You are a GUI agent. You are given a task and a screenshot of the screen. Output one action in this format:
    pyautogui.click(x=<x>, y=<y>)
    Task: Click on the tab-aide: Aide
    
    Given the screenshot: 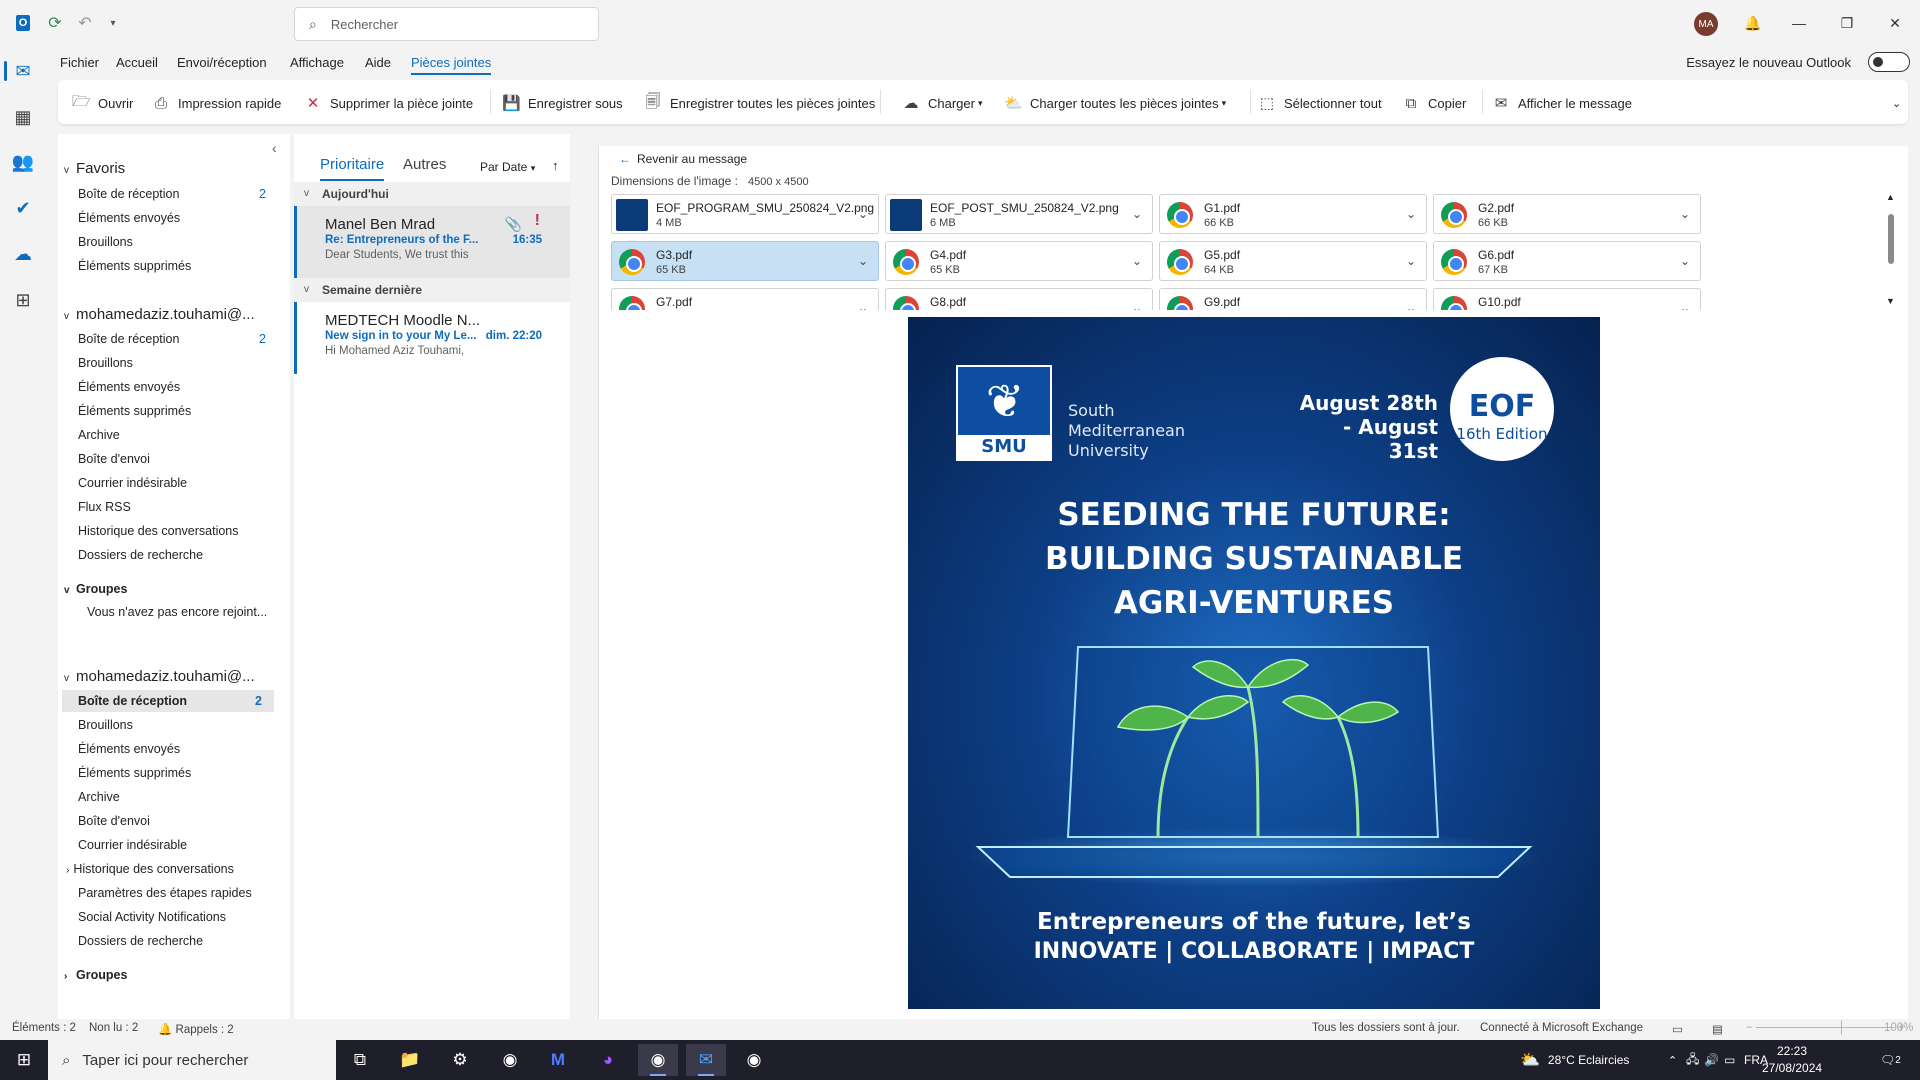 What is the action you would take?
    pyautogui.click(x=378, y=62)
    